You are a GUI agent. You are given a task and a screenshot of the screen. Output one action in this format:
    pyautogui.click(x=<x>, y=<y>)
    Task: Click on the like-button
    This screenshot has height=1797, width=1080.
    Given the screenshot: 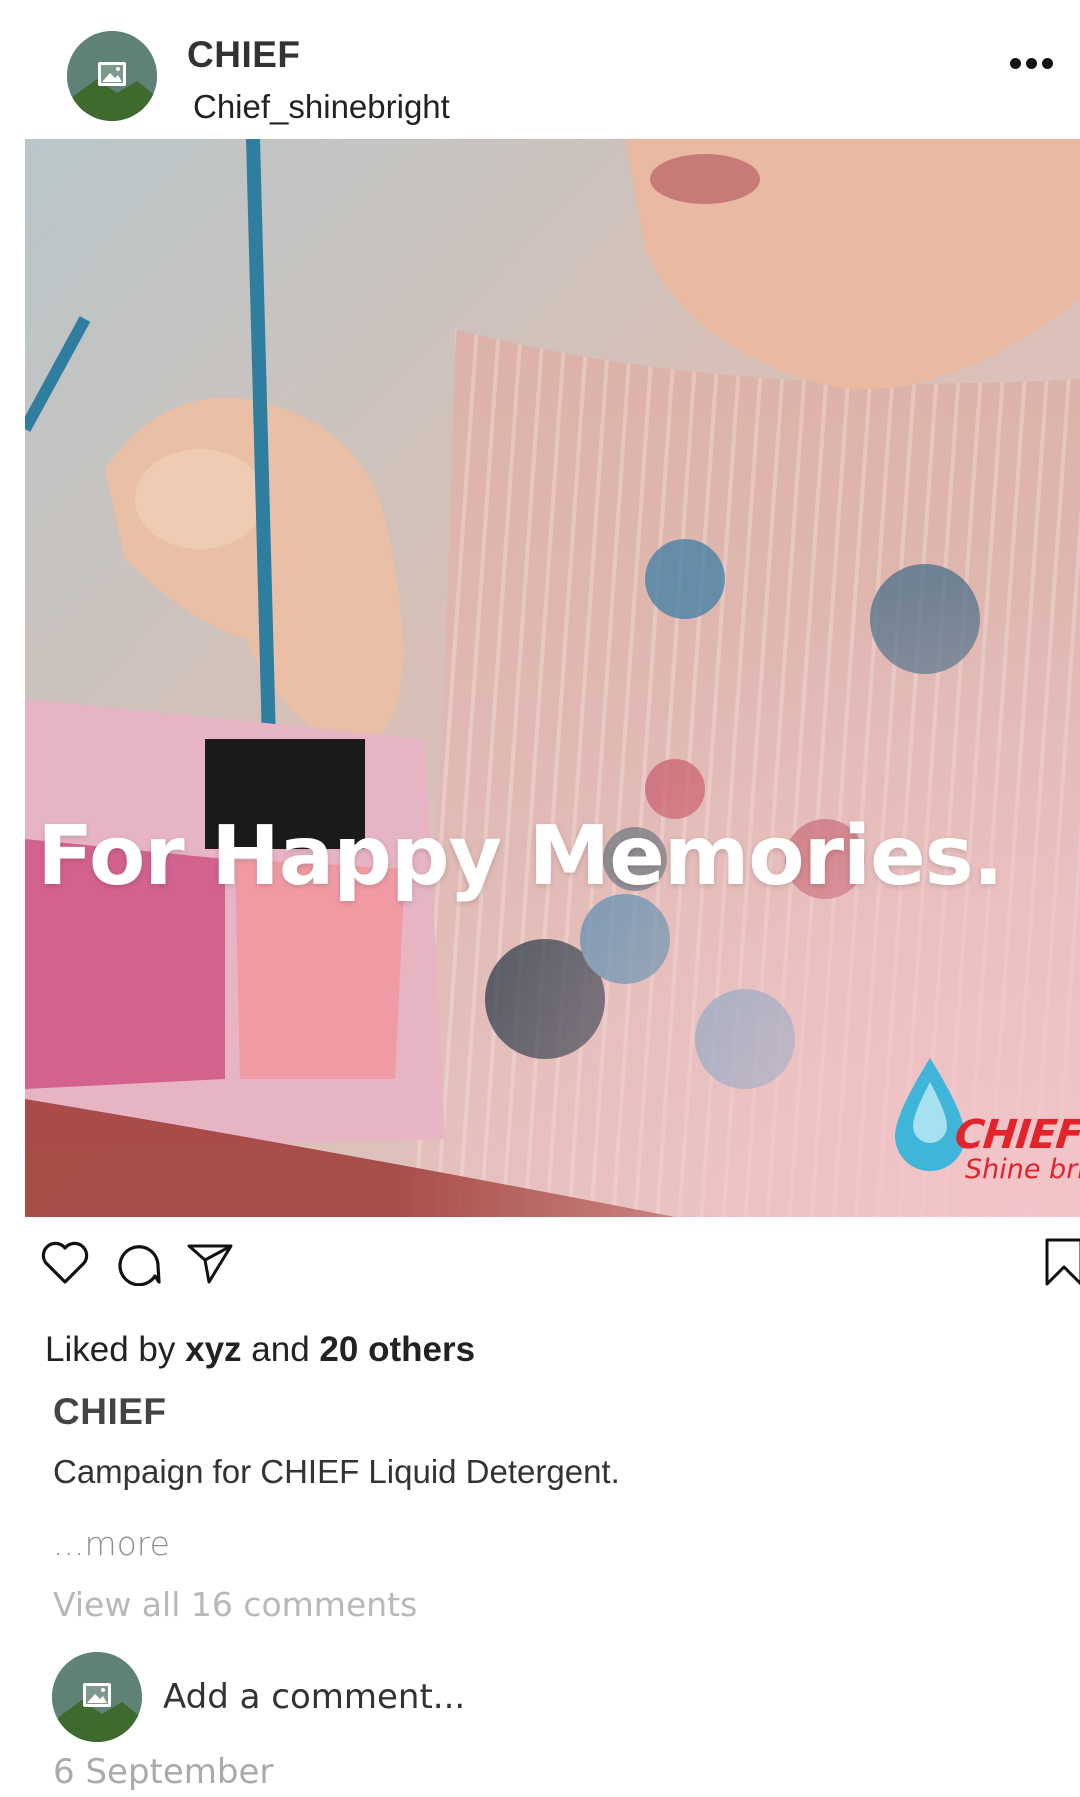 What is the action you would take?
    pyautogui.click(x=65, y=1263)
    